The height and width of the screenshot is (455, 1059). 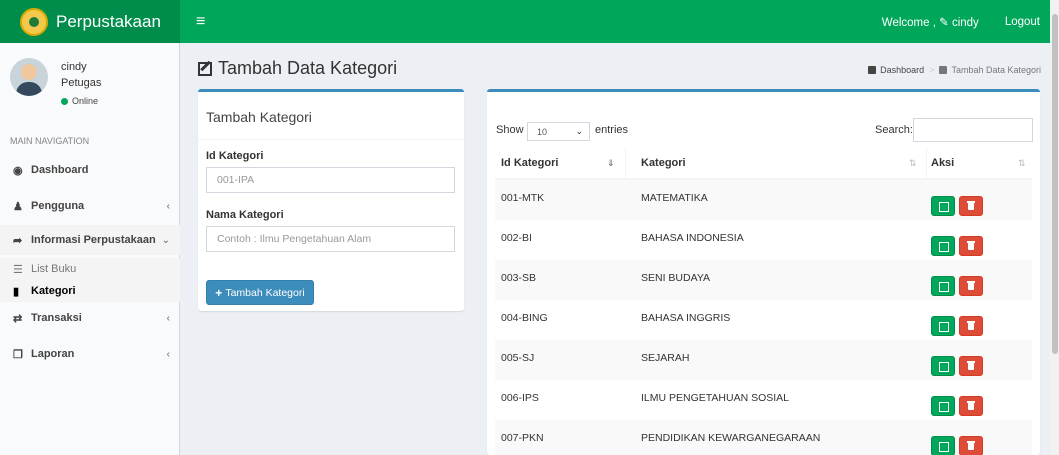 What do you see at coordinates (108, 21) in the screenshot?
I see `brand-name: Perpustakaan` at bounding box center [108, 21].